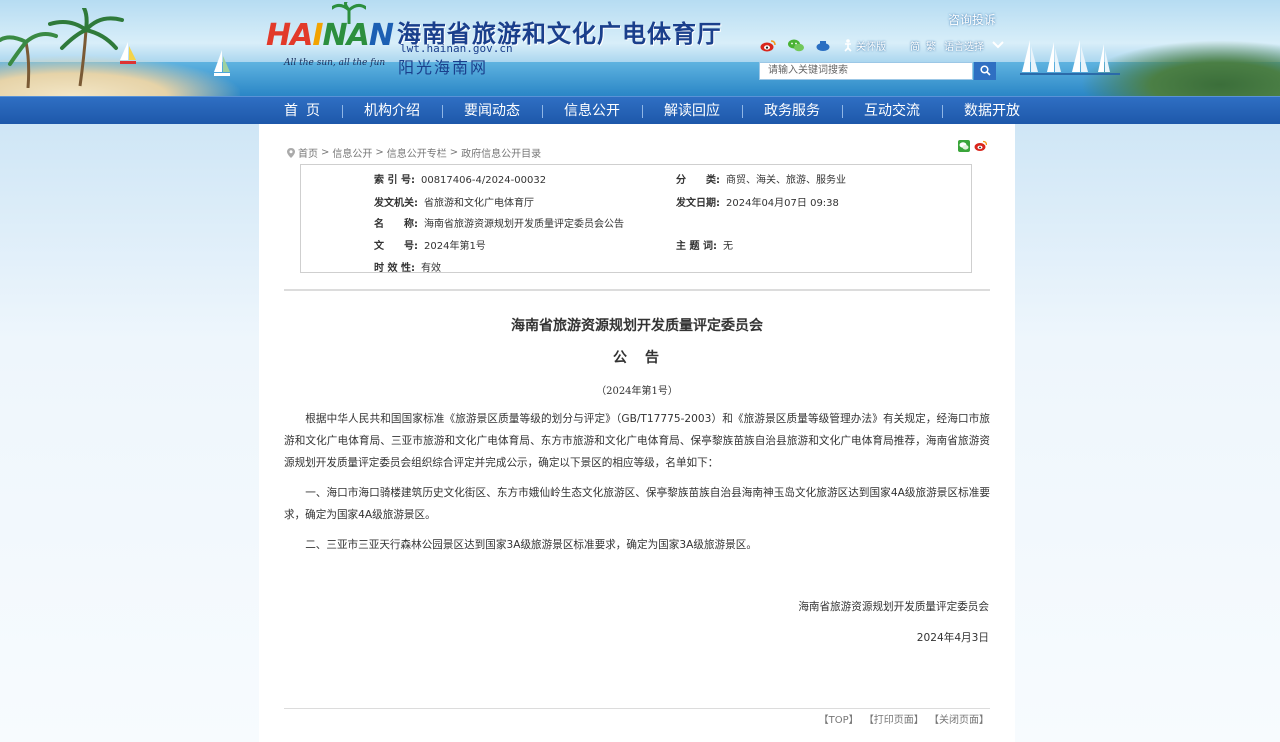 The image size is (1280, 742). What do you see at coordinates (792, 111) in the screenshot?
I see `nav-item-gov-services: 政务服务` at bounding box center [792, 111].